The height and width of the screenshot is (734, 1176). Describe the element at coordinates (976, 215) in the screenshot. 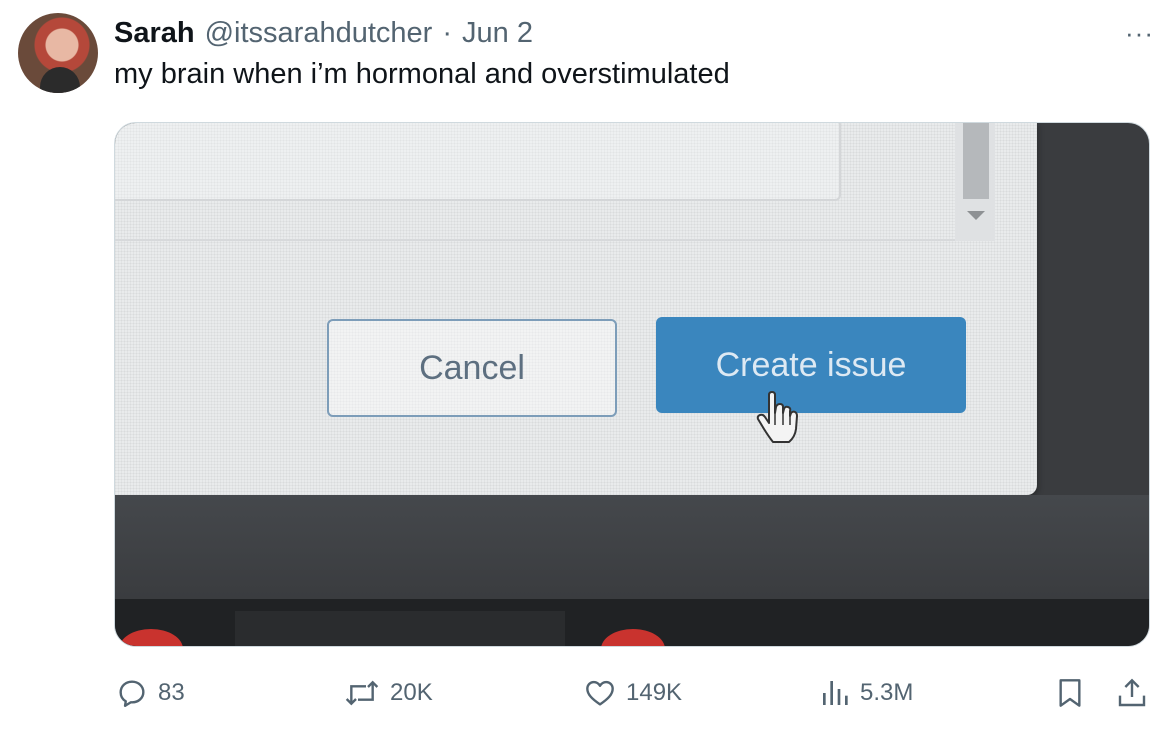

I see `scroll-down-arrow-icon` at that location.